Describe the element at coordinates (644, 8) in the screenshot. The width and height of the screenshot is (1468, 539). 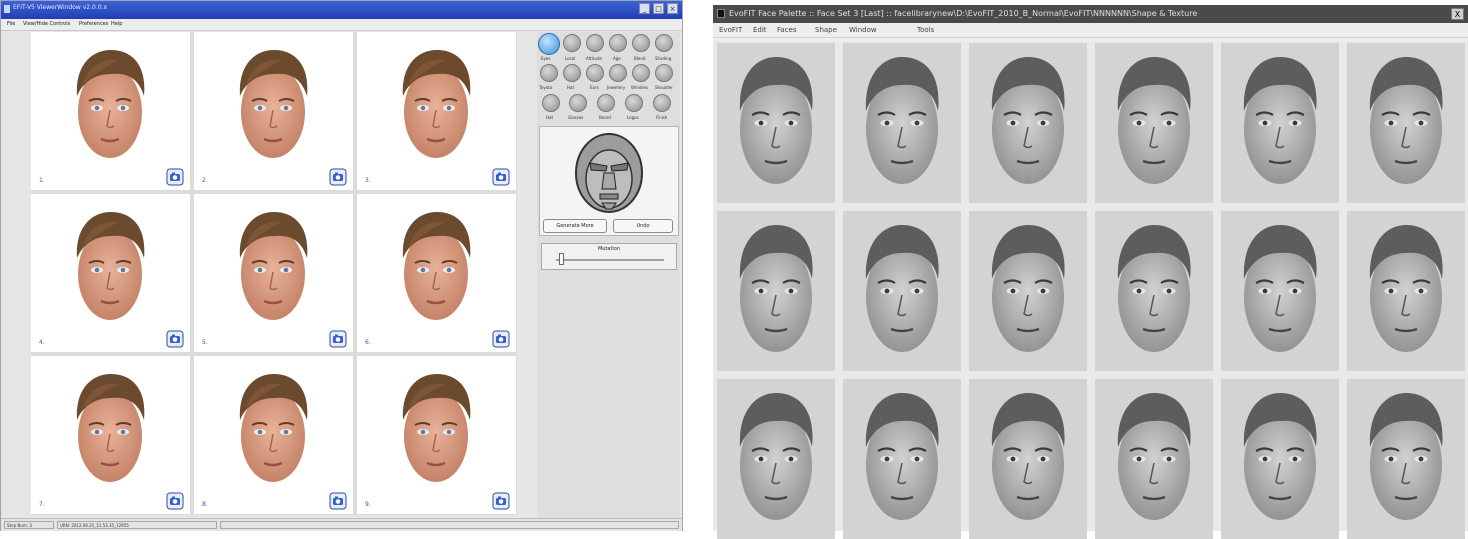
I see `minimize-button: _` at that location.